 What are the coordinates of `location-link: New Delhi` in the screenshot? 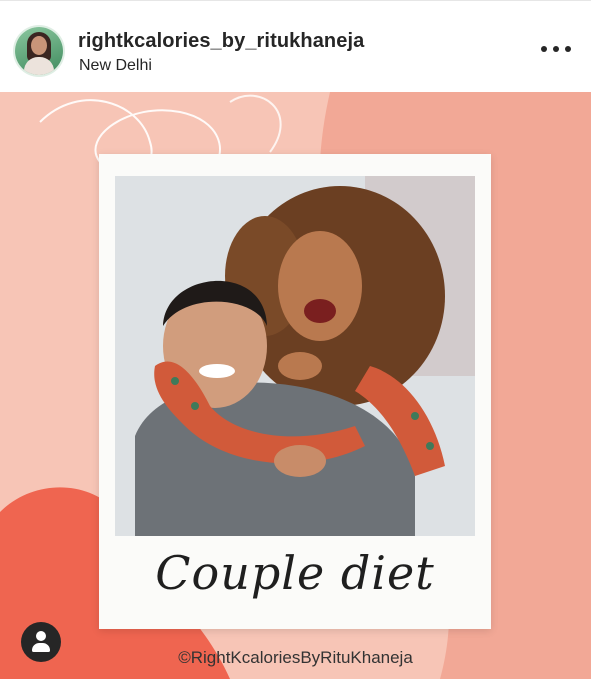 It's located at (115, 66).